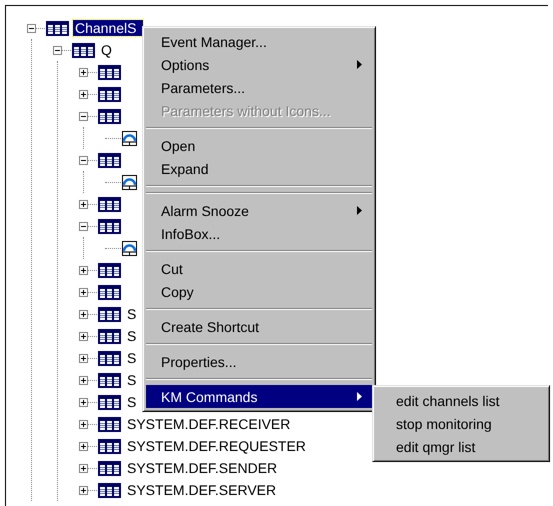 The image size is (553, 506). Describe the element at coordinates (106, 50) in the screenshot. I see `tree-item-label: Q` at that location.